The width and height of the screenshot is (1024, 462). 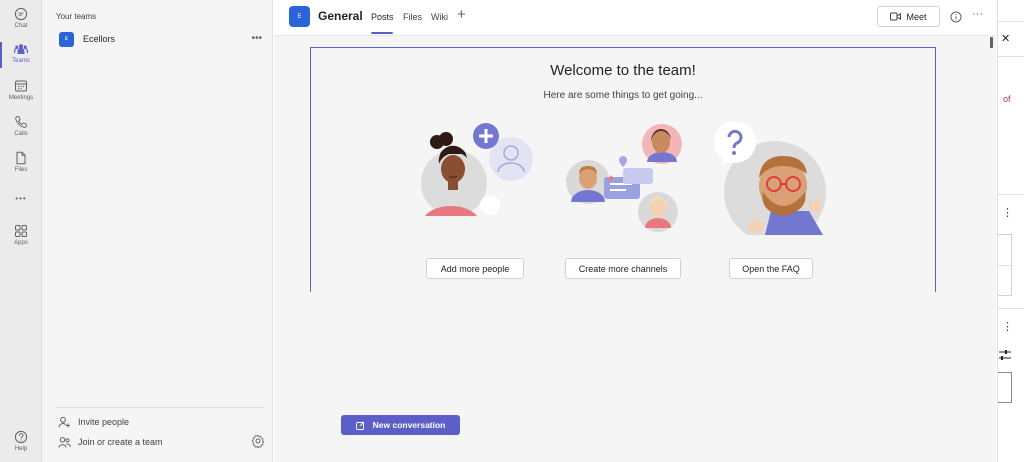 What do you see at coordinates (1010, 231) in the screenshot?
I see `background-window-edge: ✕ of ⋮ ⋮` at bounding box center [1010, 231].